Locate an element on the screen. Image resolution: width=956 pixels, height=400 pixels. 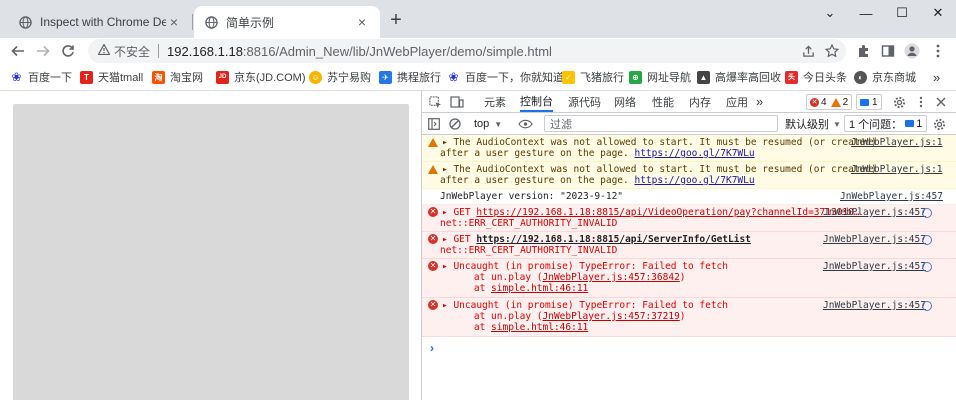
tab-application: 应用 is located at coordinates (737, 101).